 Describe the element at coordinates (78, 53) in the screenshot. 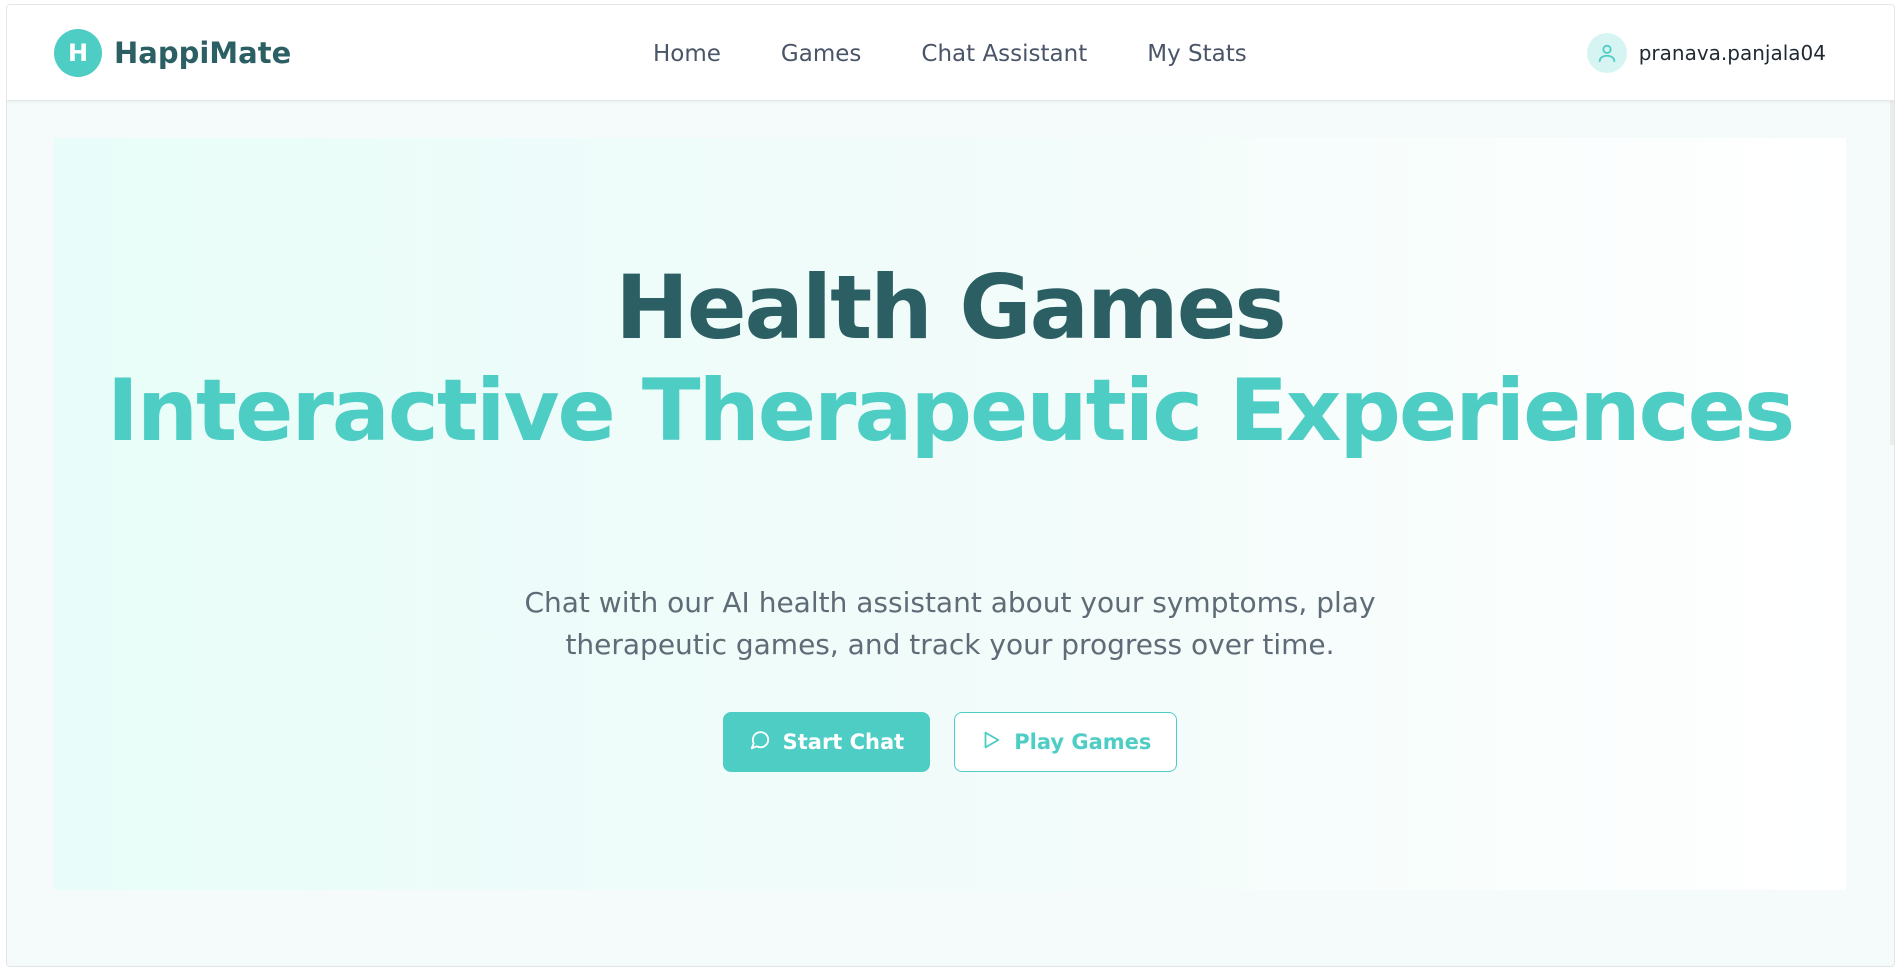

I see `brand-logo-icon: H` at that location.